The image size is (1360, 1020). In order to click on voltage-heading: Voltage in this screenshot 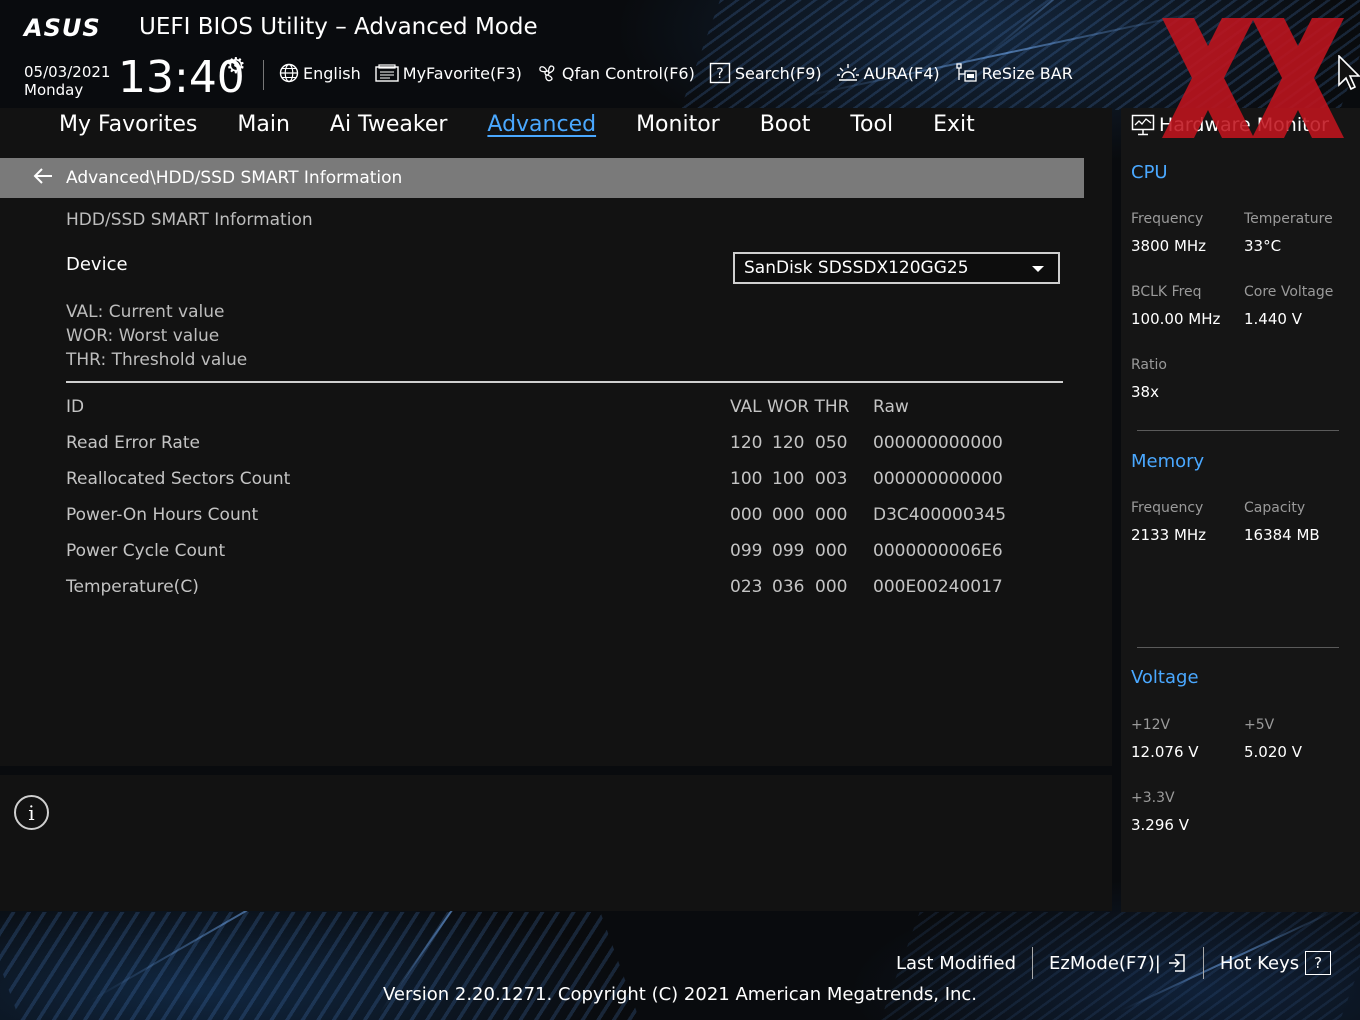, I will do `click(1165, 677)`.